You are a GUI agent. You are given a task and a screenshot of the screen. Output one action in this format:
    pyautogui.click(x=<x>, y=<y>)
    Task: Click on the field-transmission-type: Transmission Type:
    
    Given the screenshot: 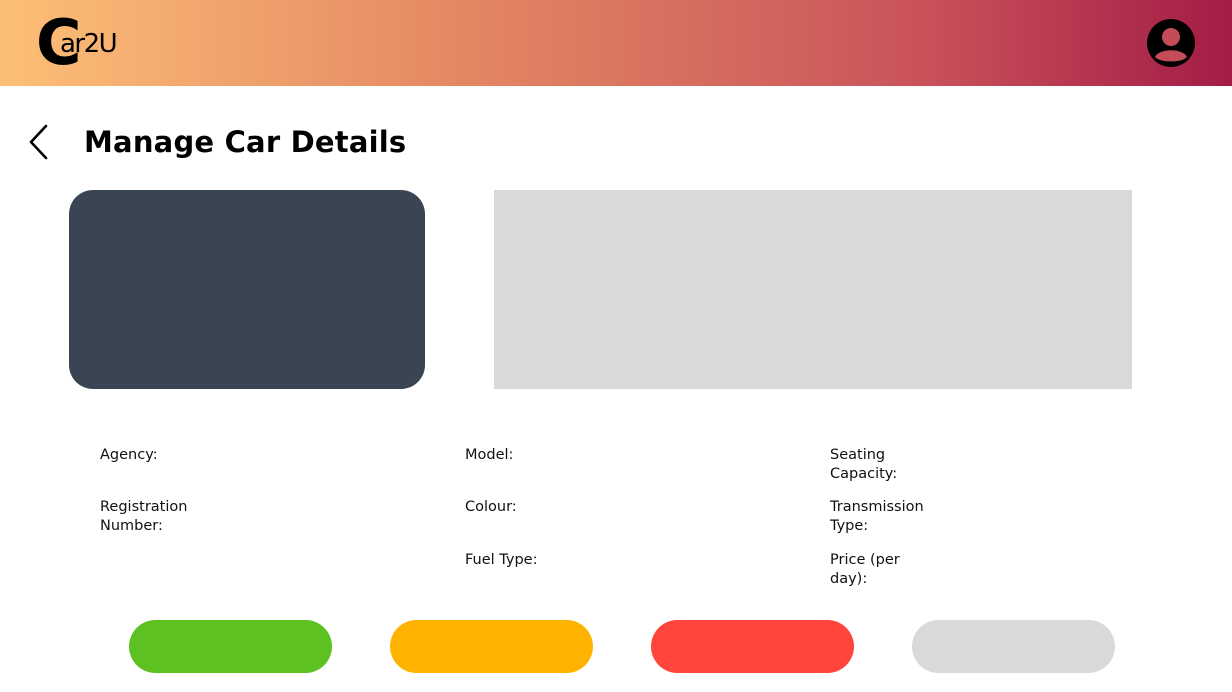 What is the action you would take?
    pyautogui.click(x=877, y=516)
    